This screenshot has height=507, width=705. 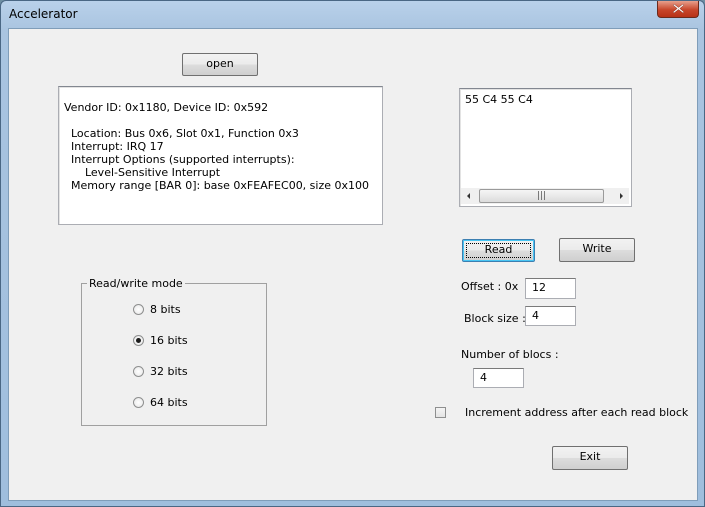 What do you see at coordinates (590, 458) in the screenshot?
I see `exit-button: Exit` at bounding box center [590, 458].